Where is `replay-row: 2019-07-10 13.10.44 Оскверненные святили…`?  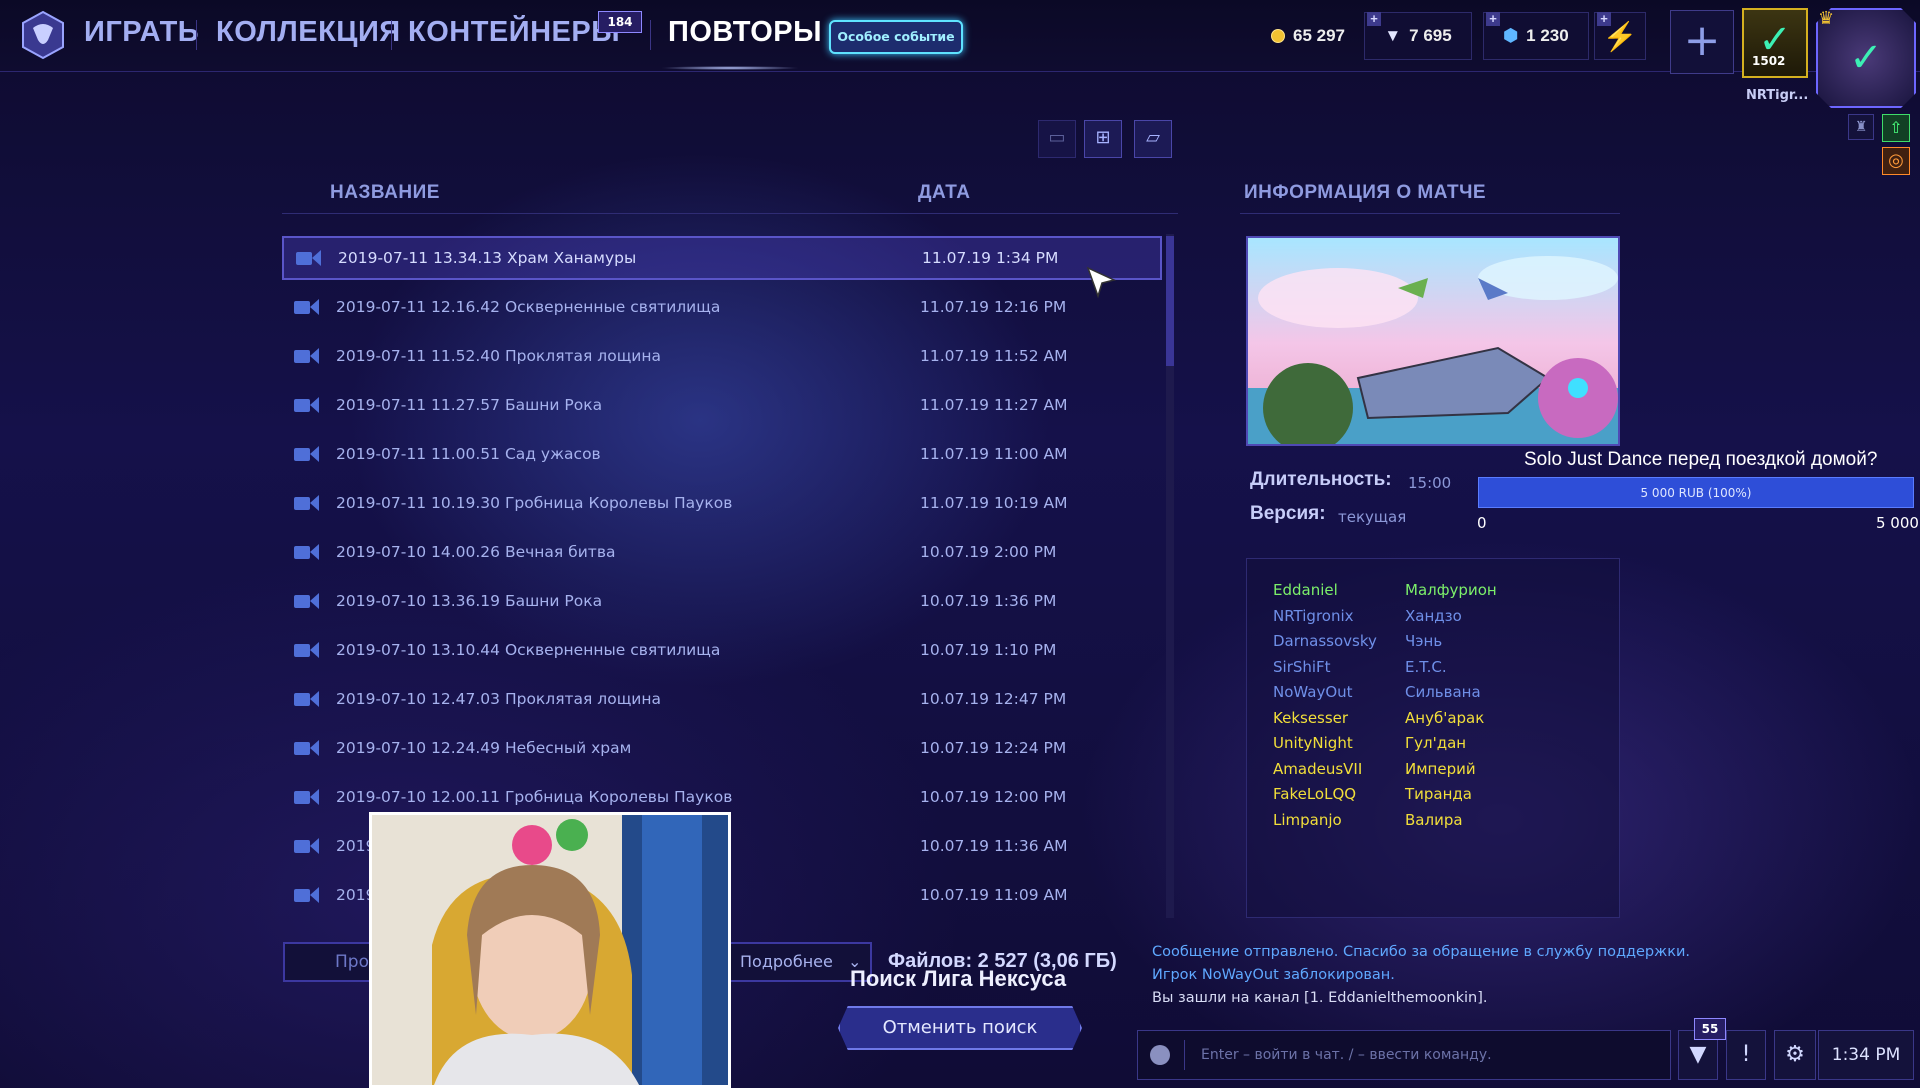
replay-row: 2019-07-10 13.10.44 Оскверненные святили… is located at coordinates (722, 650).